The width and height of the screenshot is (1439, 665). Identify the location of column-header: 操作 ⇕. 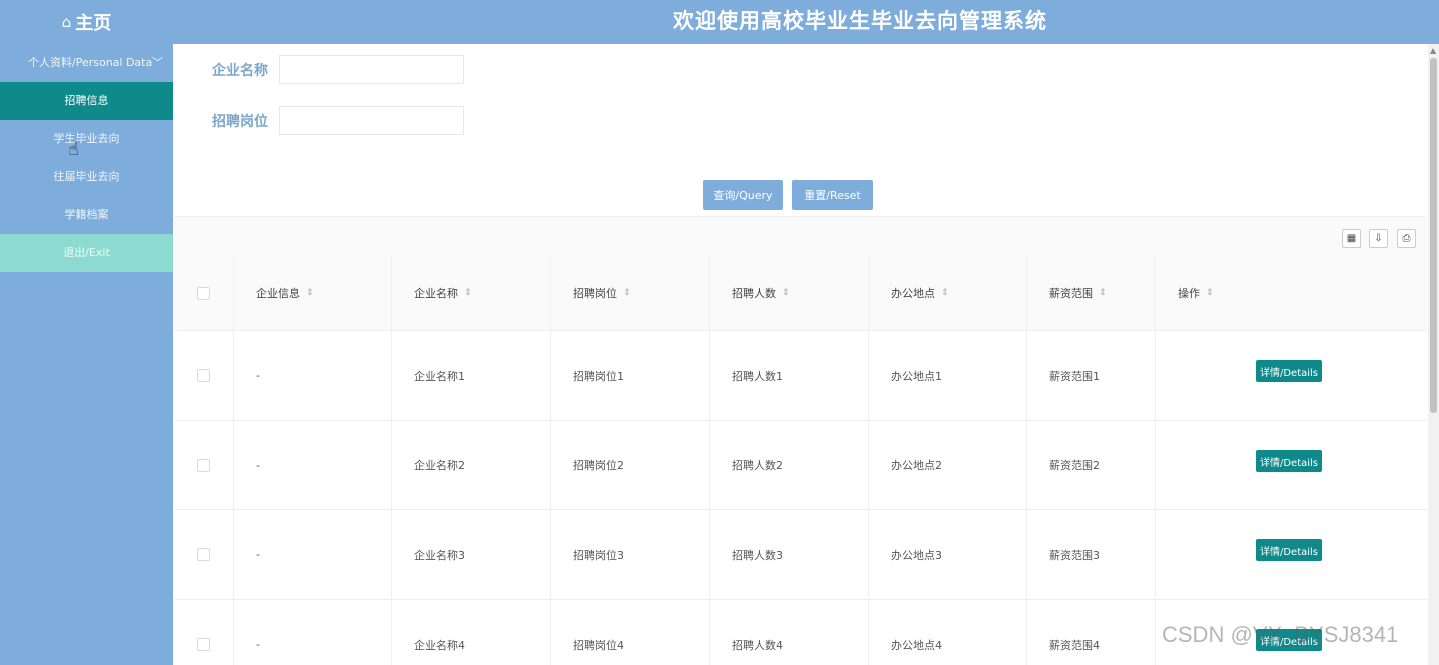
(1291, 293).